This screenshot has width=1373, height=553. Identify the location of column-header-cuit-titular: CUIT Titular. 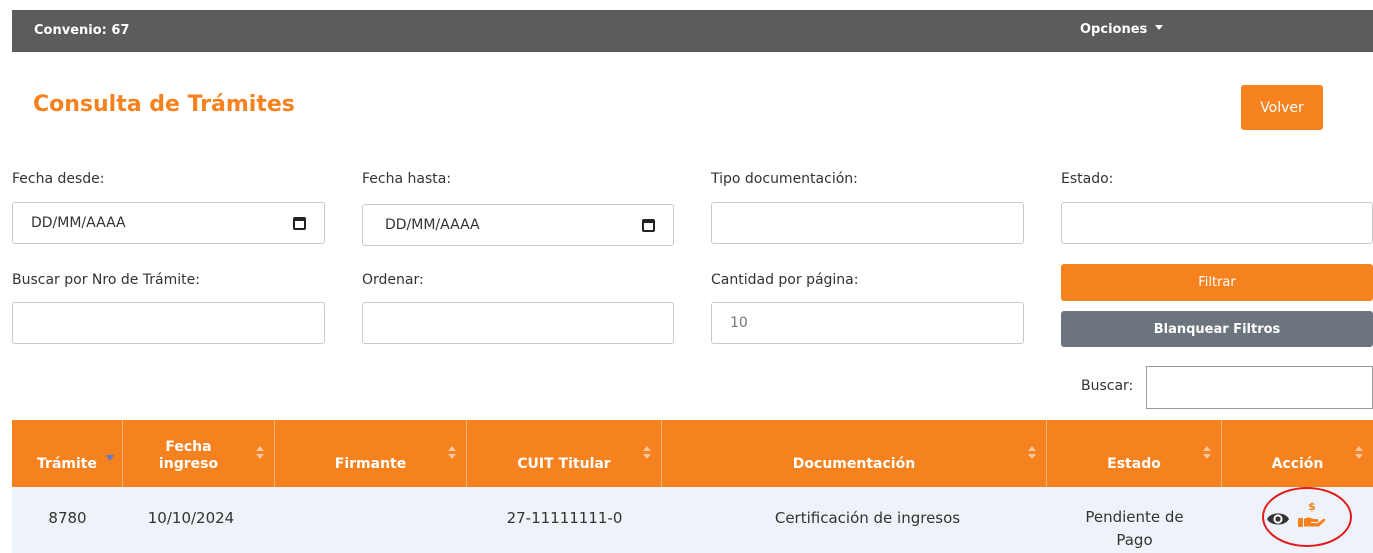
(564, 453).